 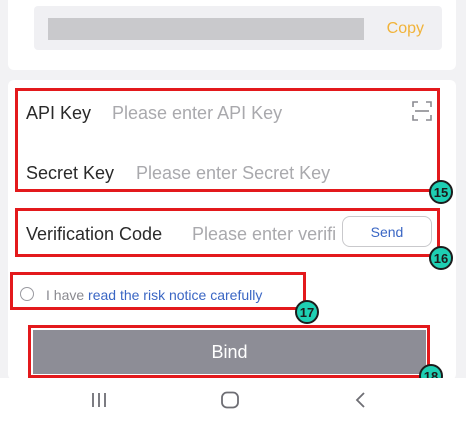 What do you see at coordinates (99, 400) in the screenshot?
I see `recent-apps-icon` at bounding box center [99, 400].